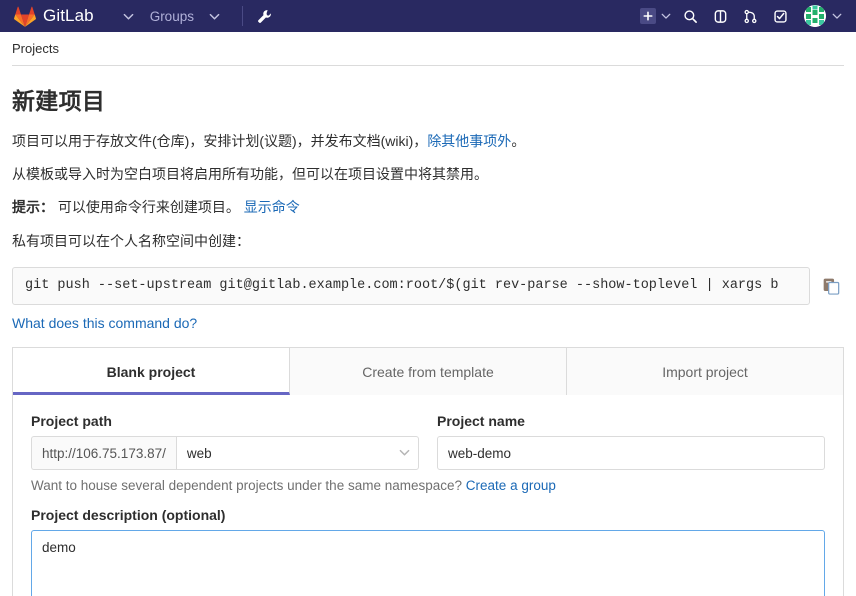 The height and width of the screenshot is (596, 856). I want to click on navbar-left-section: GitLab Groups, so click(146, 16).